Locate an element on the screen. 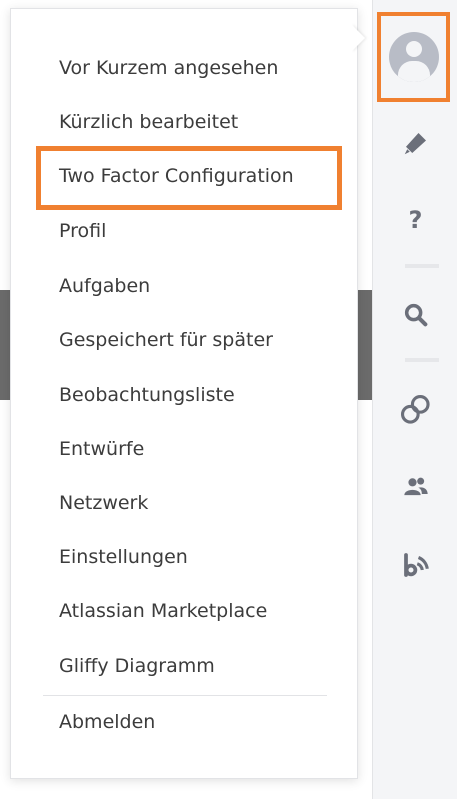 Image resolution: width=457 pixels, height=799 pixels. menu-item-gliffy-diagram: Gliffy Diagramm is located at coordinates (137, 666).